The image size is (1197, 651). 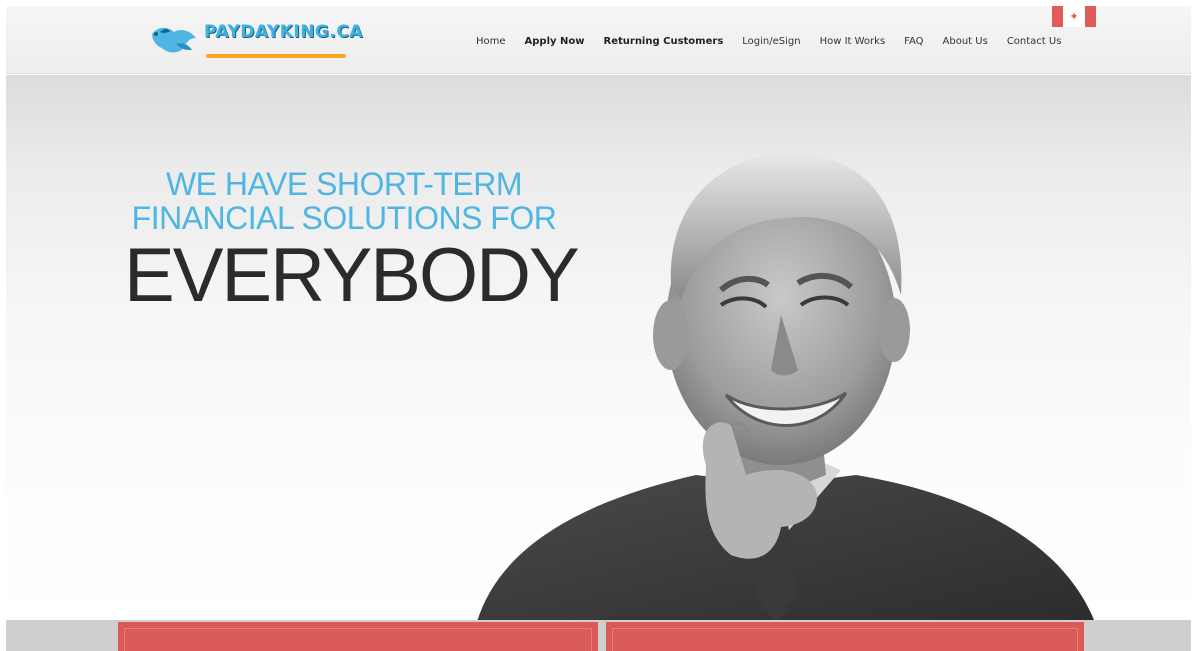 What do you see at coordinates (664, 42) in the screenshot?
I see `nav-returning-customers: Returning Customers` at bounding box center [664, 42].